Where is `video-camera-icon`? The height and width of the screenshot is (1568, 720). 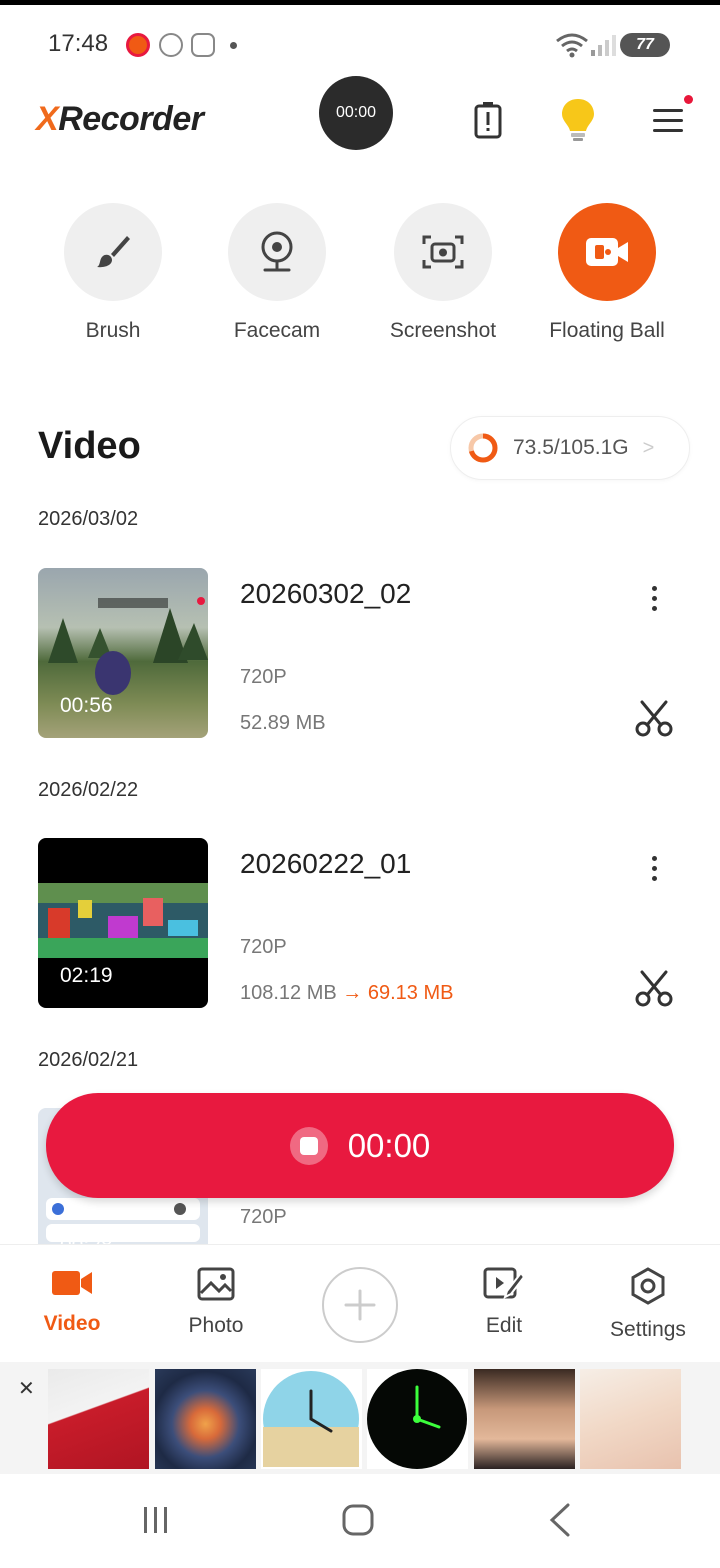
video-camera-icon is located at coordinates (72, 1283).